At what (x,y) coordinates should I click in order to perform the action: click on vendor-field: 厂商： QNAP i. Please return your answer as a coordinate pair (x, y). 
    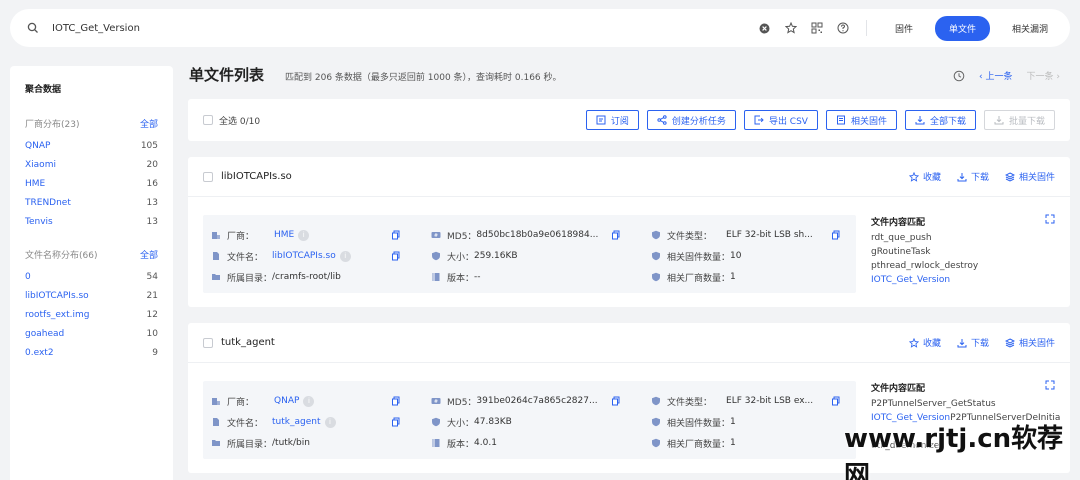
    Looking at the image, I should click on (263, 401).